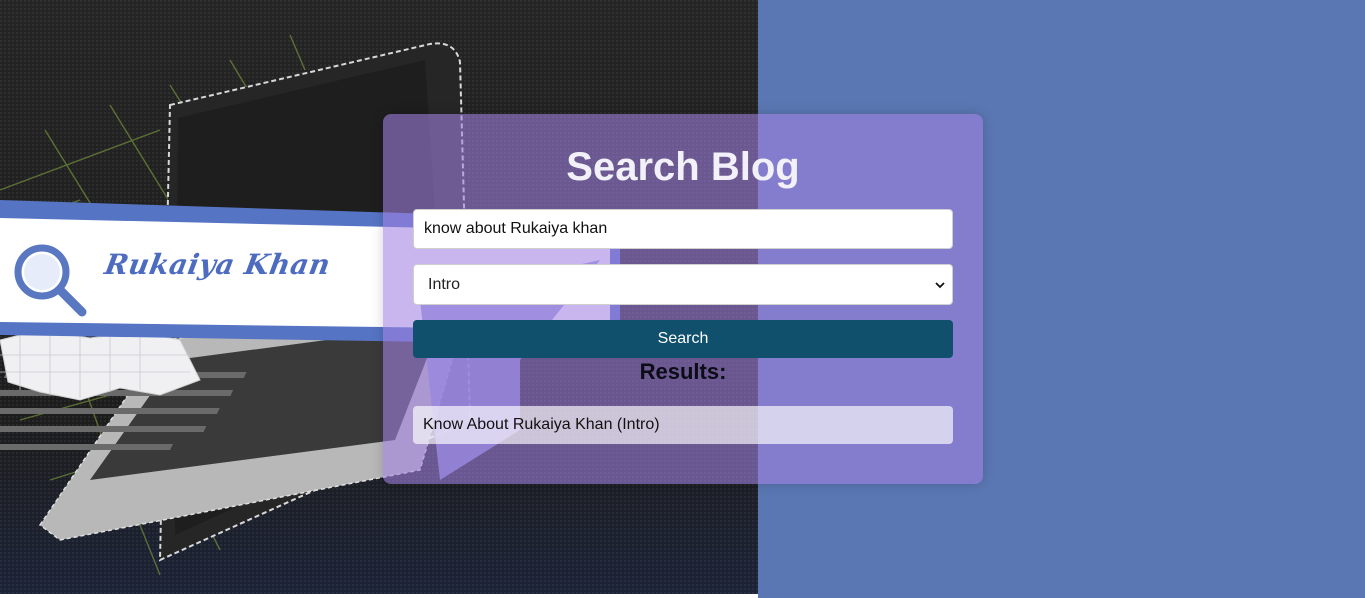 This screenshot has width=1365, height=598. What do you see at coordinates (683, 339) in the screenshot?
I see `search-button: Search` at bounding box center [683, 339].